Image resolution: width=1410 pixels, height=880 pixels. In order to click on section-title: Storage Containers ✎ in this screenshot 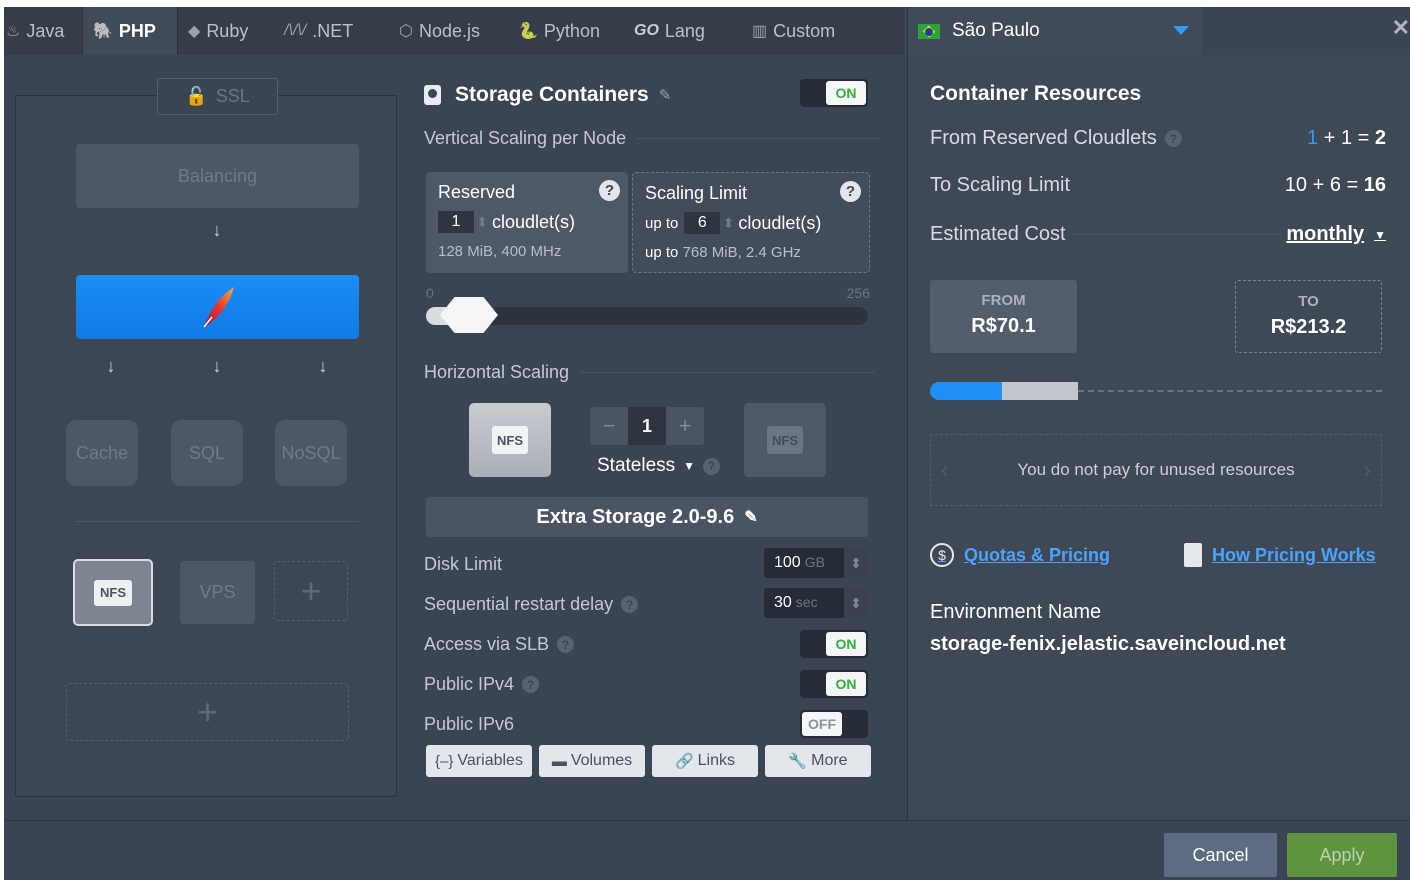, I will do `click(547, 95)`.